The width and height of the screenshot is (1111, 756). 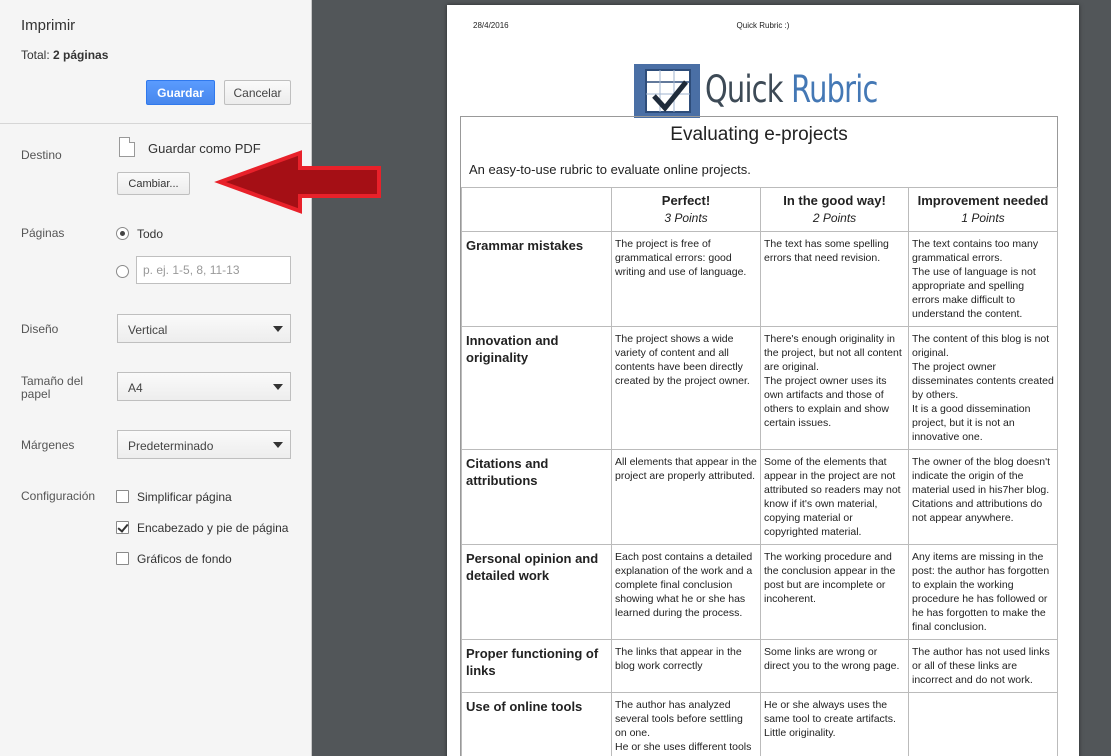 What do you see at coordinates (686, 209) in the screenshot?
I see `level-header: Perfect! 3 Points` at bounding box center [686, 209].